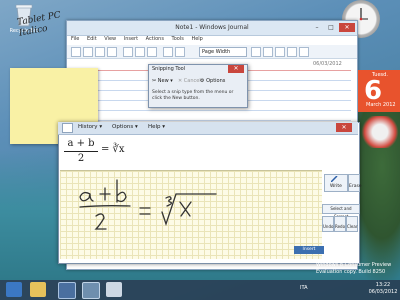 Image resolution: width=400 pixels, height=300 pixels. I want to click on copy-icon, so click(140, 52).